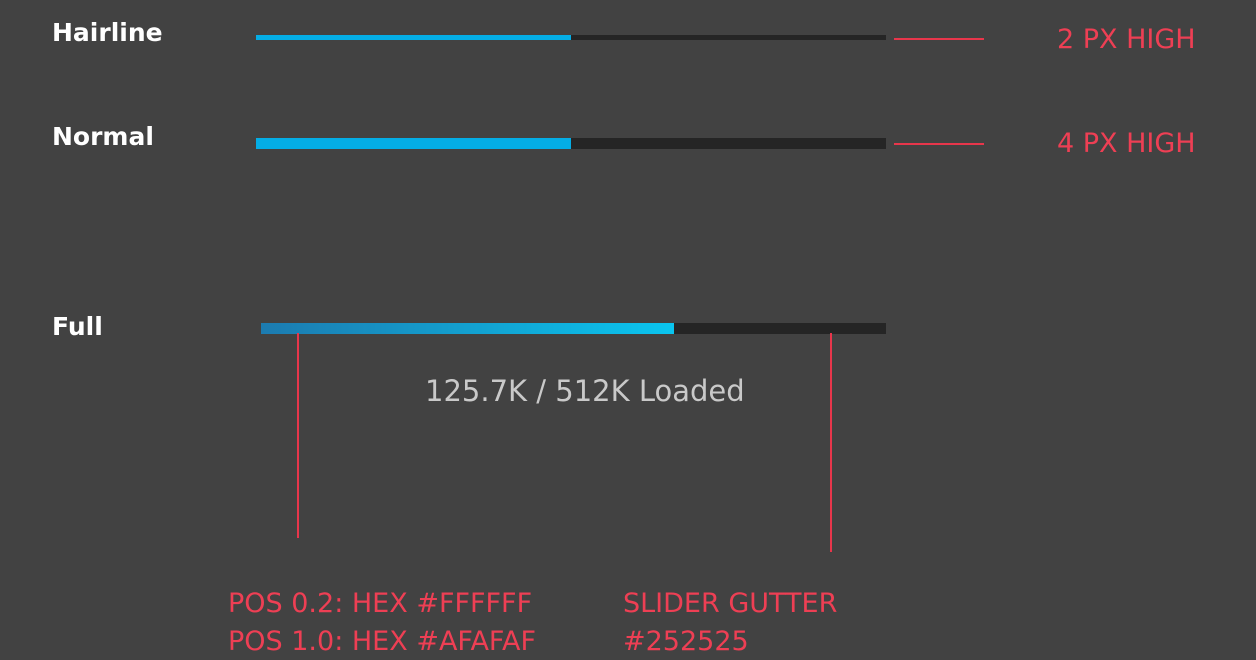  Describe the element at coordinates (1126, 39) in the screenshot. I see `hairline-height-annotation: 2 PX HIGH` at that location.